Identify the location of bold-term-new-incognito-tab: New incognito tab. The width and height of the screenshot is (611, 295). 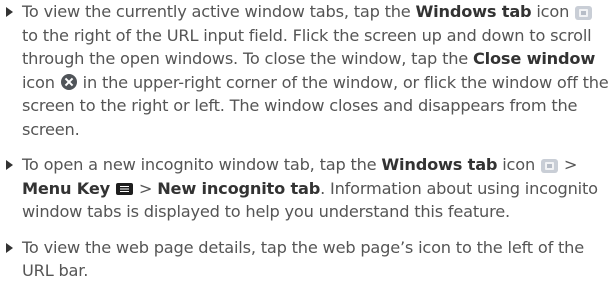
(239, 188).